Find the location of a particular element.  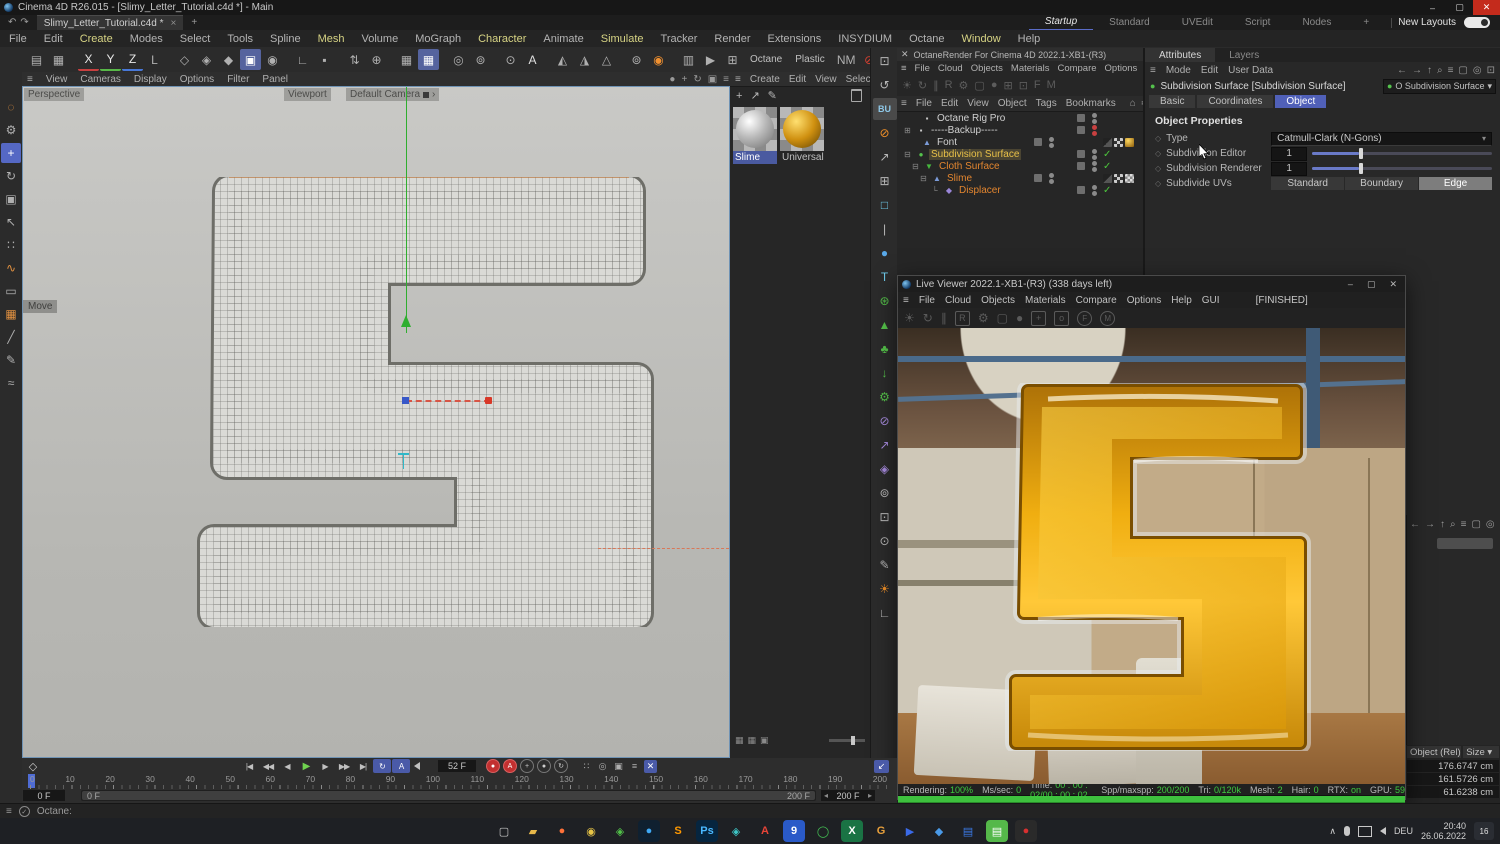

green-app: ◈ is located at coordinates (620, 831).